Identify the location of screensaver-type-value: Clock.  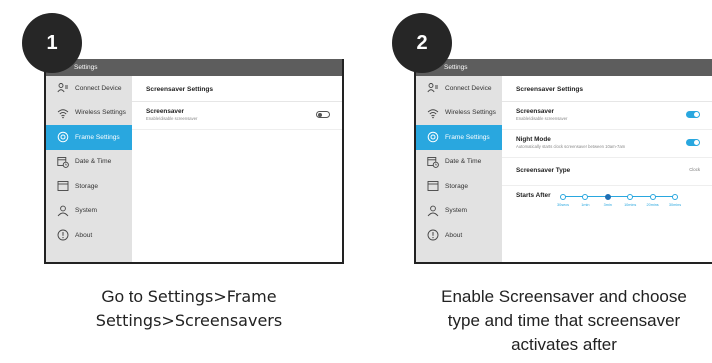
(694, 169).